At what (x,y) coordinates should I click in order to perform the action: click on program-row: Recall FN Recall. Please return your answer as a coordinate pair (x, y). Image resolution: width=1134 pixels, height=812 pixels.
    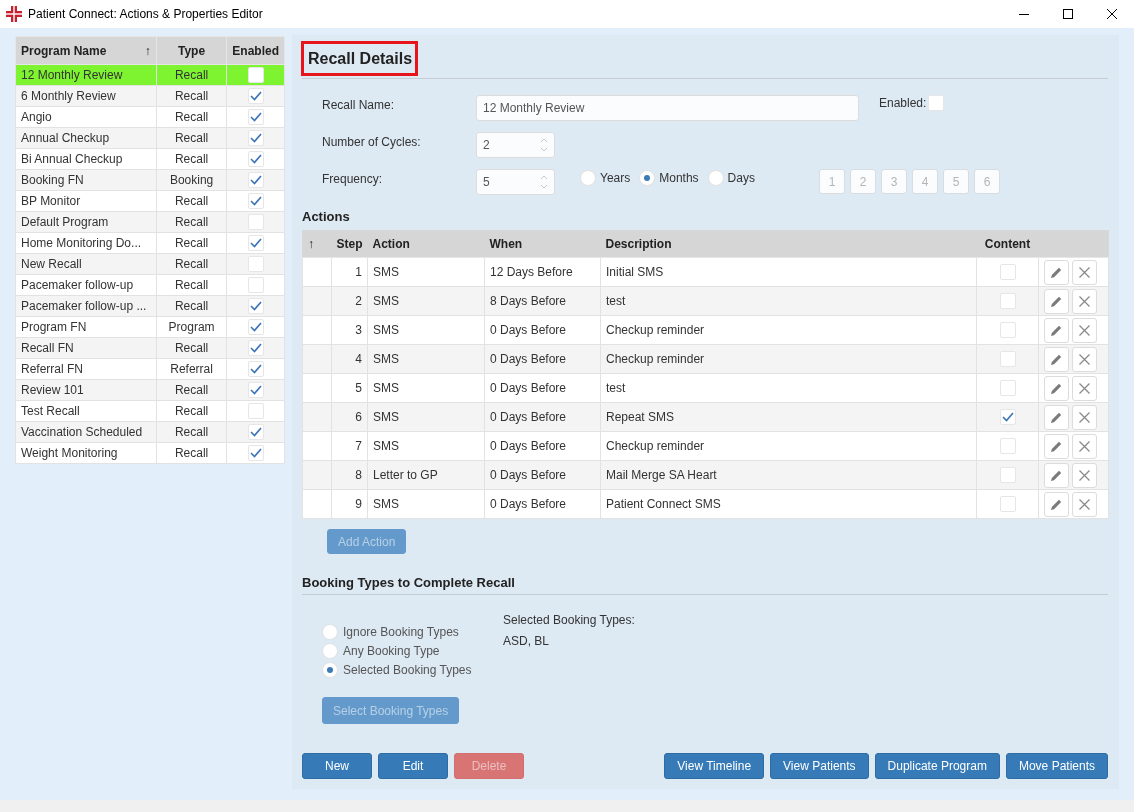
    Looking at the image, I should click on (150, 348).